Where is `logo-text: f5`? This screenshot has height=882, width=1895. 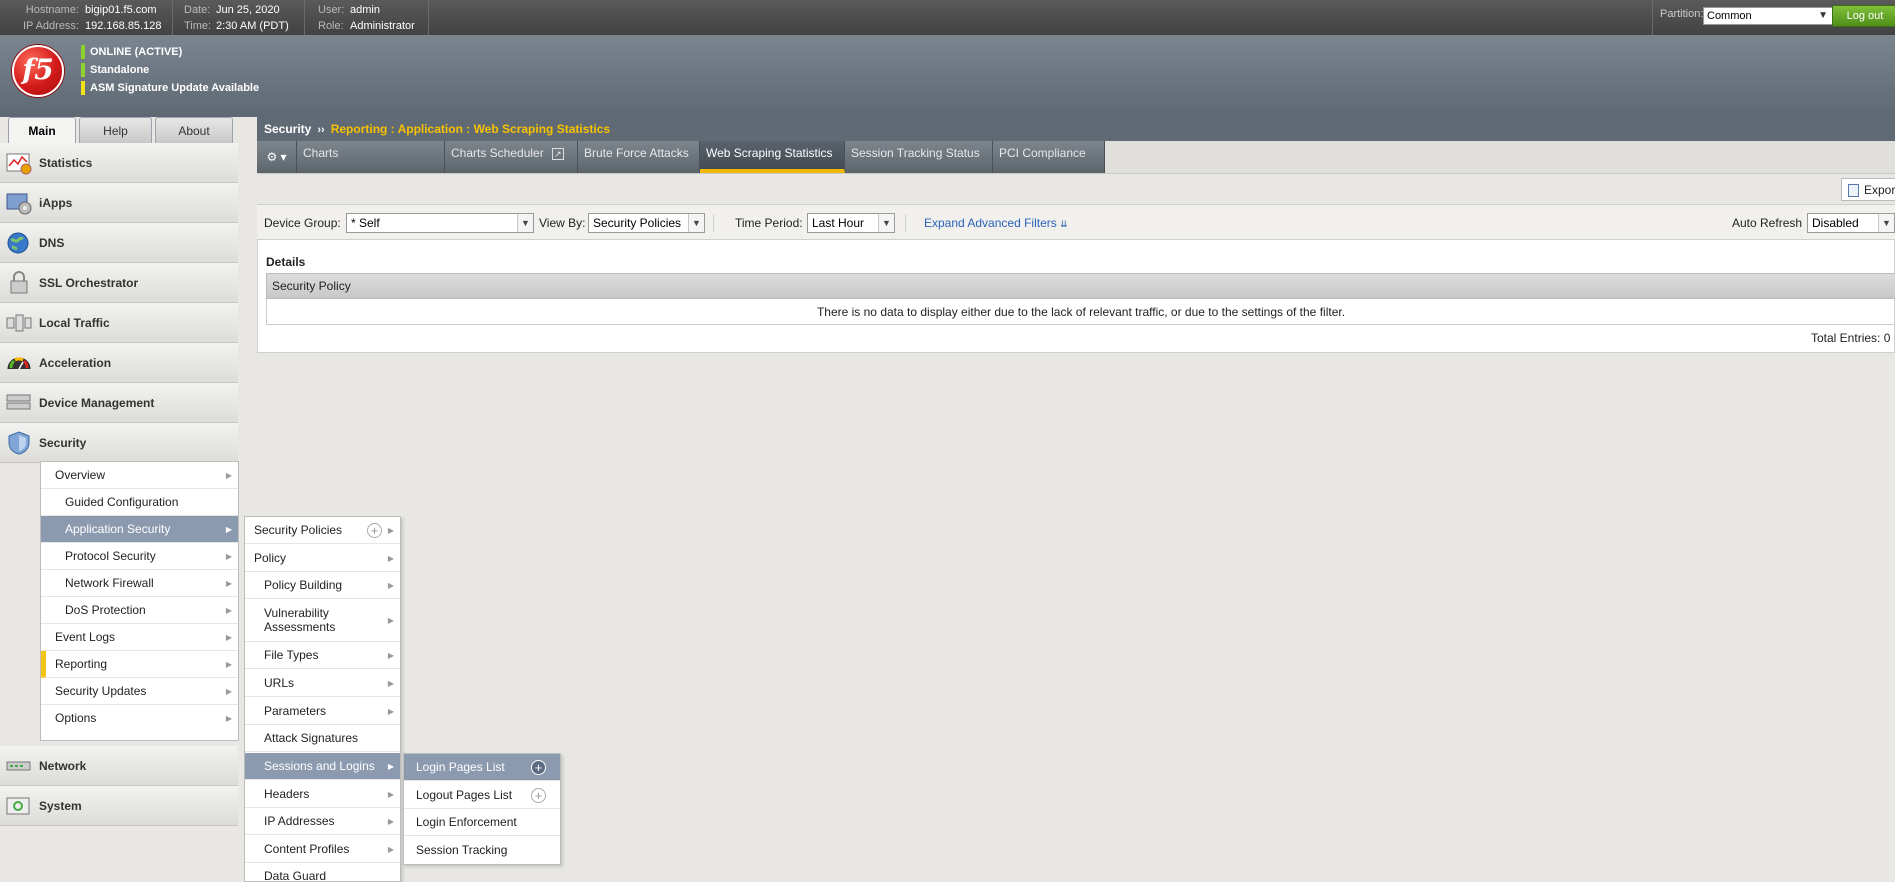
logo-text: f5 is located at coordinates (38, 69).